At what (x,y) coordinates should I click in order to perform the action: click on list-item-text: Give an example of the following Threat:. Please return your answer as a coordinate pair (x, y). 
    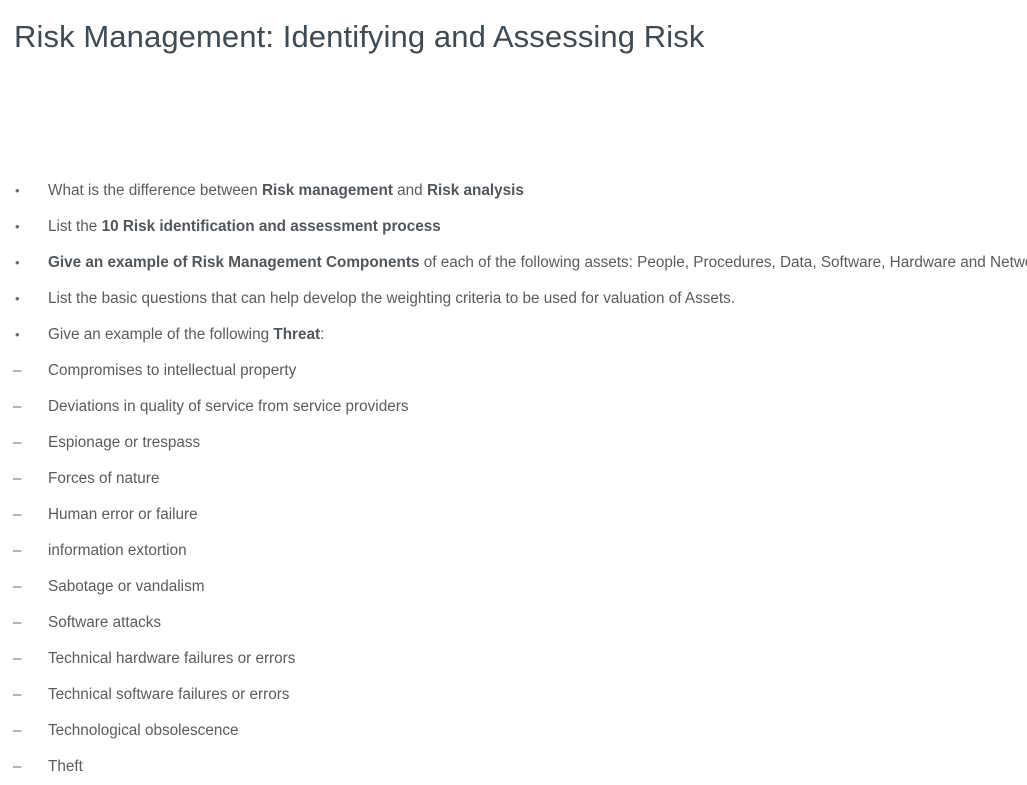
    Looking at the image, I should click on (186, 335).